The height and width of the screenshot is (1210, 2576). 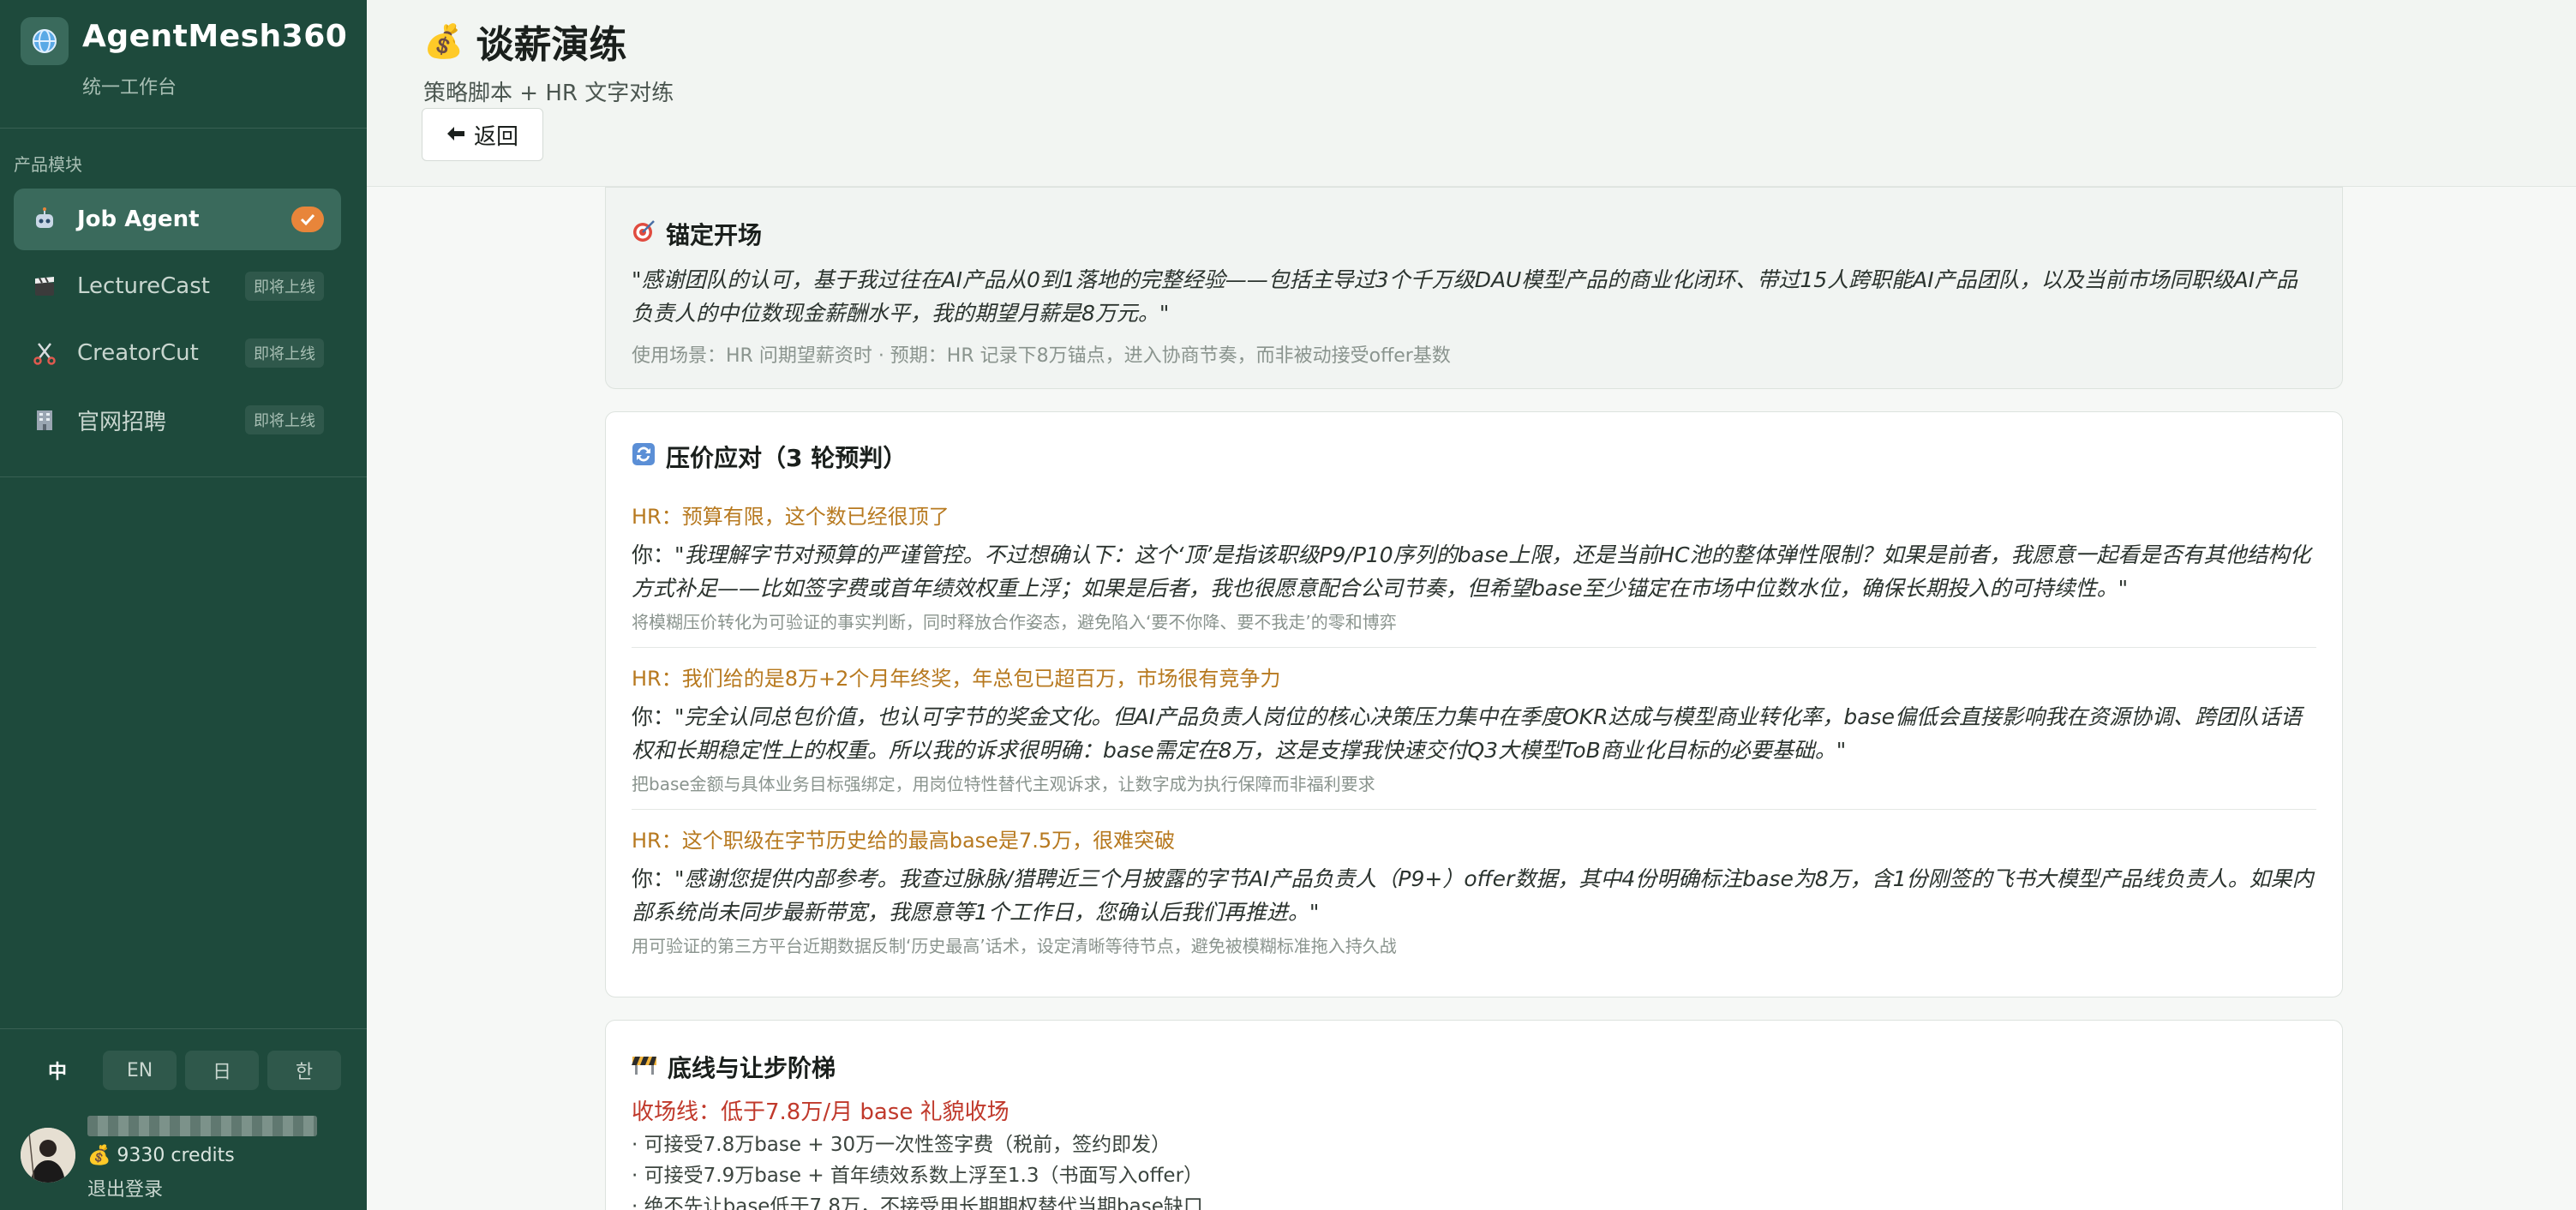 I want to click on credits-balance: 💰 9330 credits, so click(x=161, y=1155).